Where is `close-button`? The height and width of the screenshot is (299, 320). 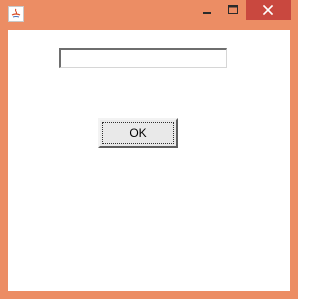 close-button is located at coordinates (268, 10).